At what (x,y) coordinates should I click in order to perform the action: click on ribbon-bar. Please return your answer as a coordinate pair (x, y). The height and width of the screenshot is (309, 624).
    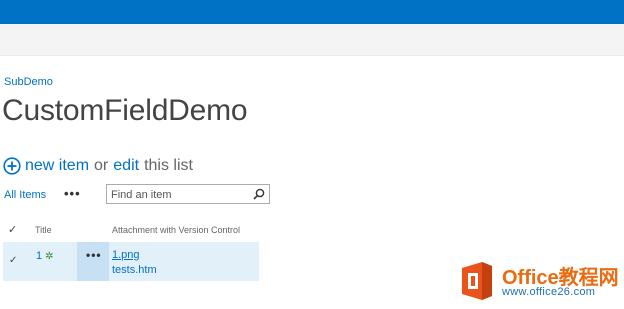
    Looking at the image, I should click on (312, 40).